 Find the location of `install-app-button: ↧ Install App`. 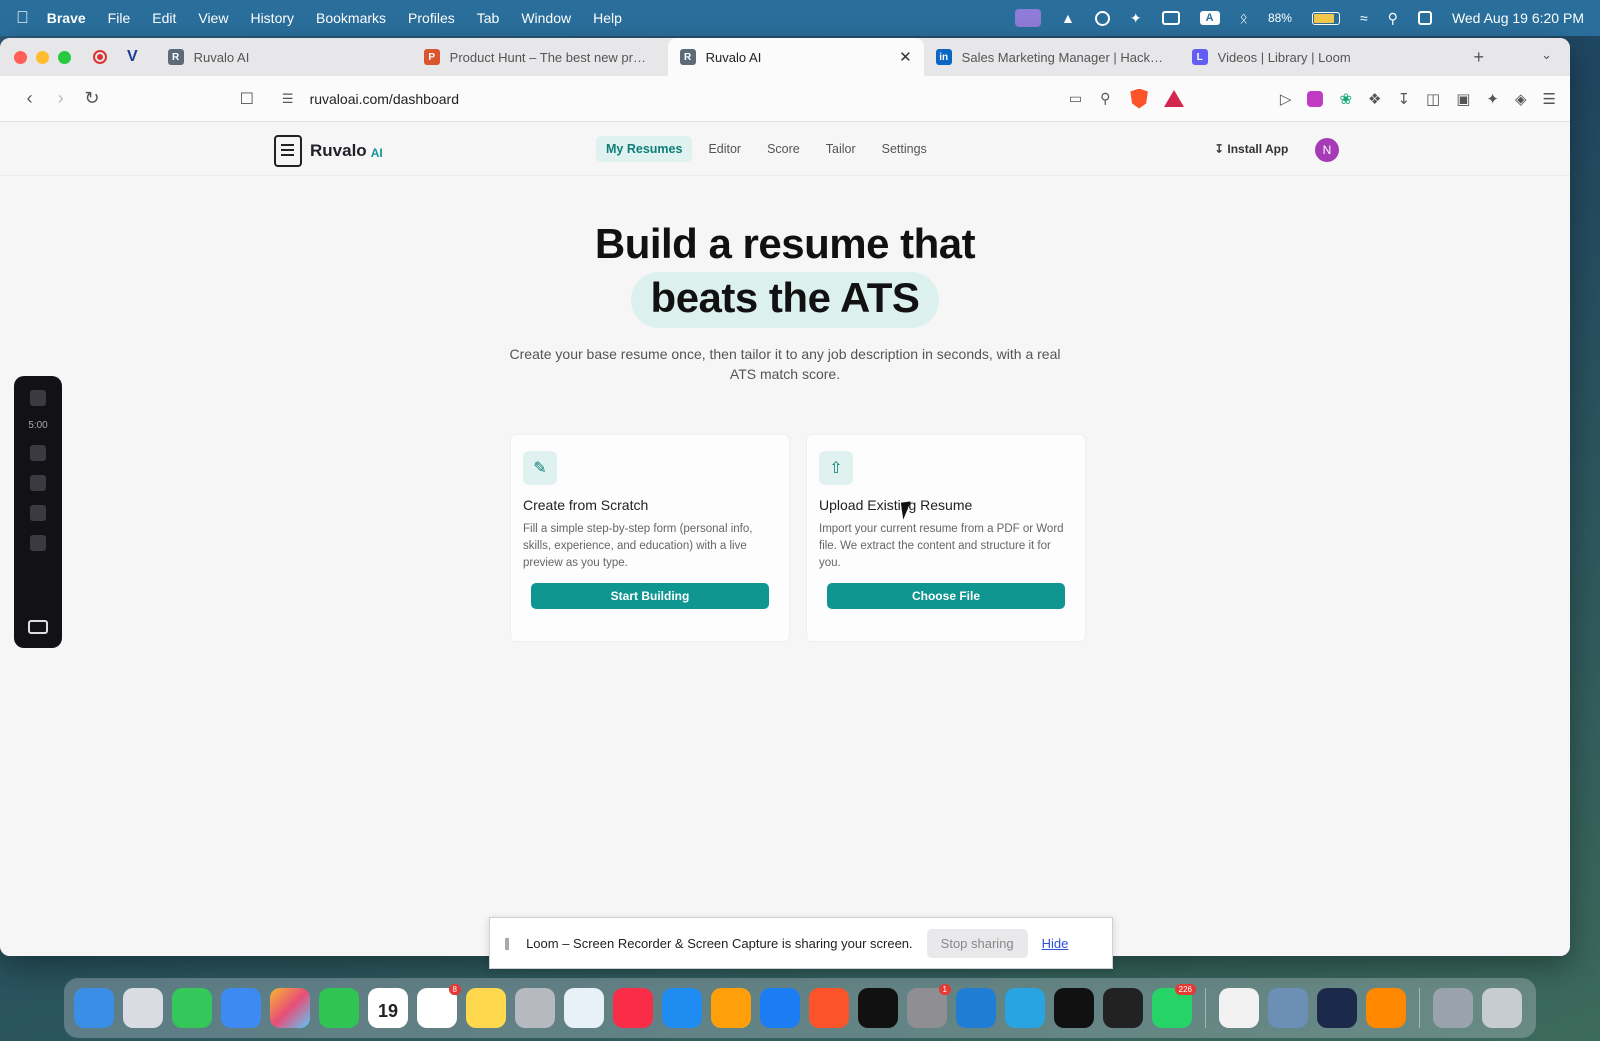

install-app-button: ↧ Install App is located at coordinates (1251, 149).